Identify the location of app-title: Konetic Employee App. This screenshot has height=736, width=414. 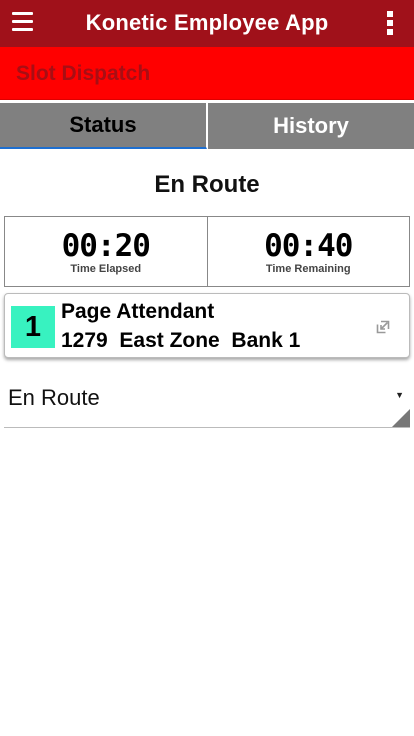
(207, 22).